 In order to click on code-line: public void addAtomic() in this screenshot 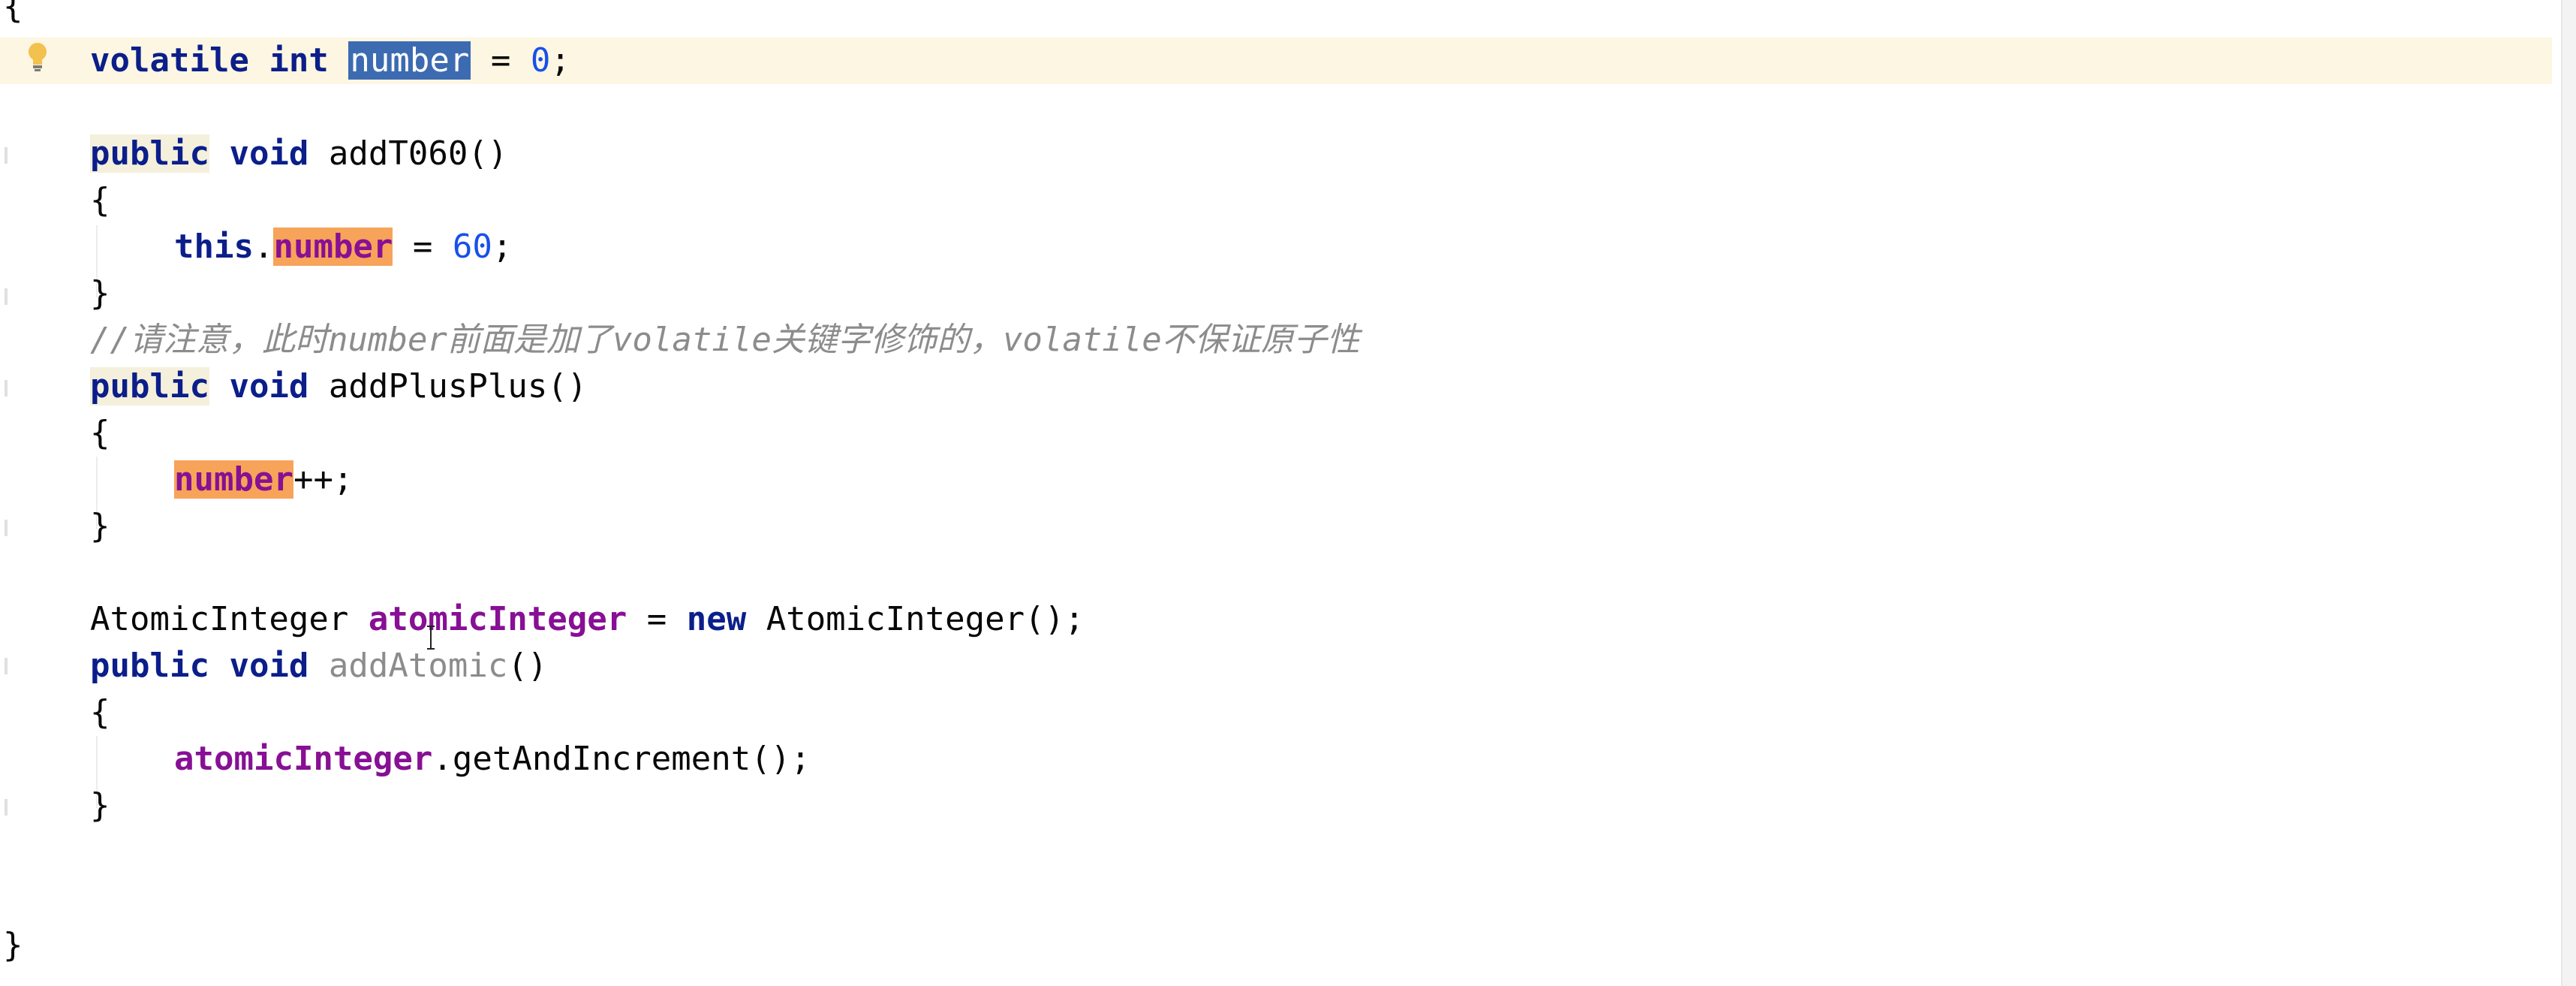, I will do `click(1276, 666)`.